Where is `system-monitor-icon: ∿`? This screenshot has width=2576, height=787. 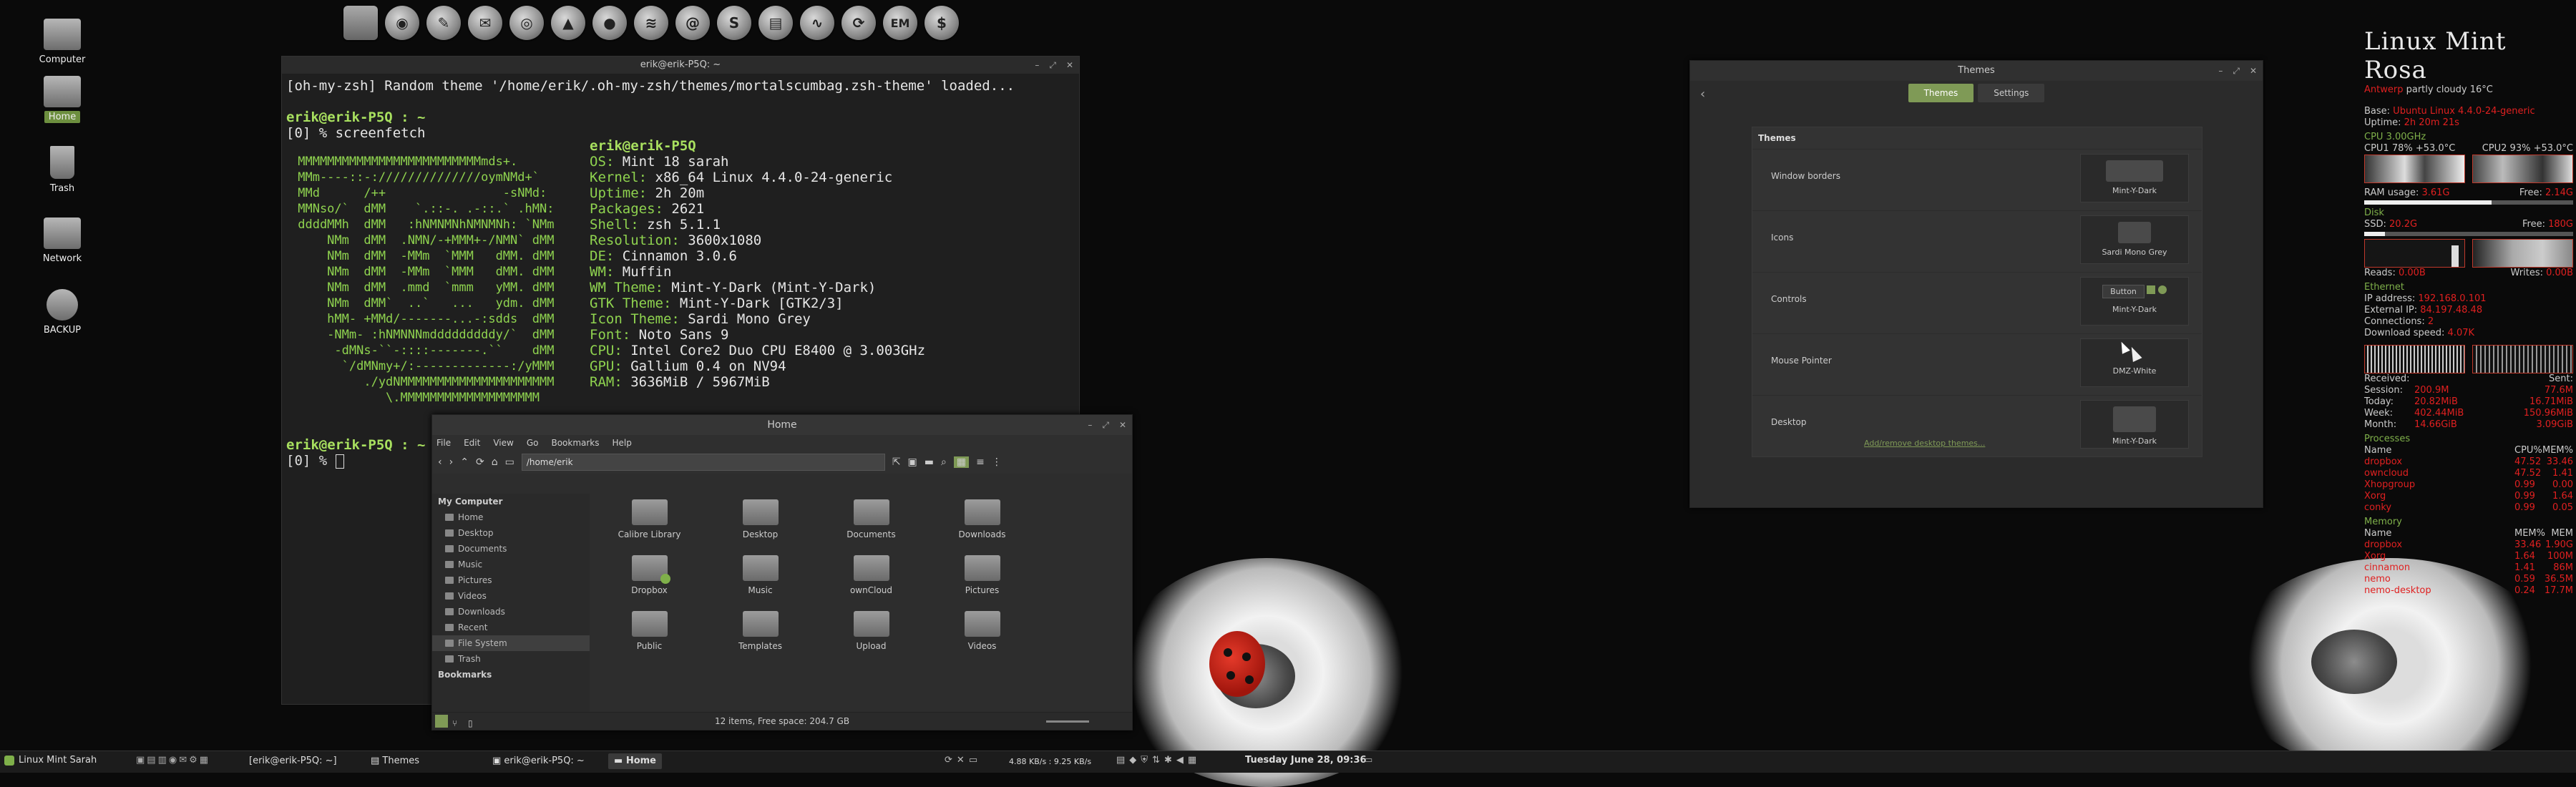
system-monitor-icon: ∿ is located at coordinates (817, 23).